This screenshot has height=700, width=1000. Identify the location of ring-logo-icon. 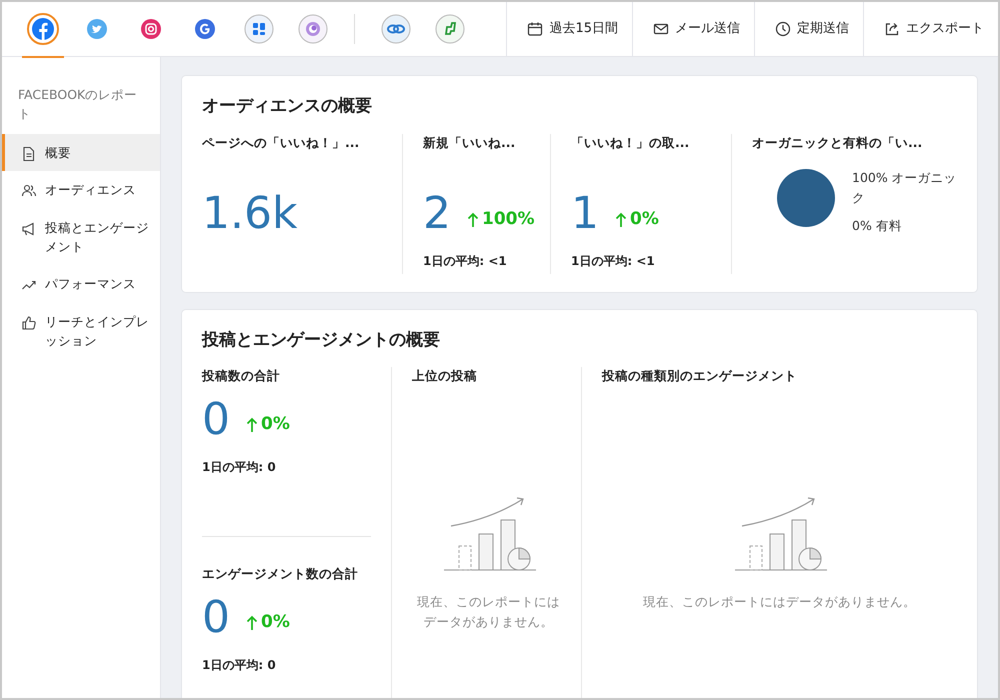
(313, 29).